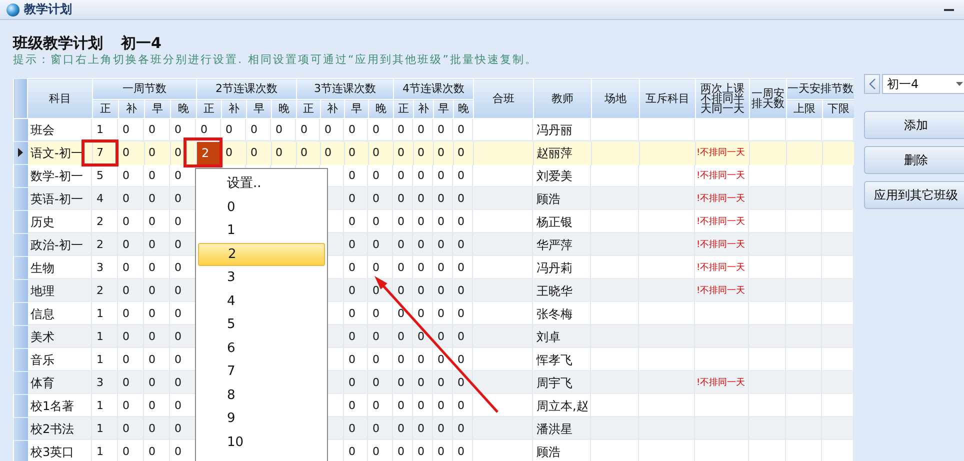 Image resolution: width=964 pixels, height=461 pixels. Describe the element at coordinates (261, 230) in the screenshot. I see `menu-item: 1` at that location.